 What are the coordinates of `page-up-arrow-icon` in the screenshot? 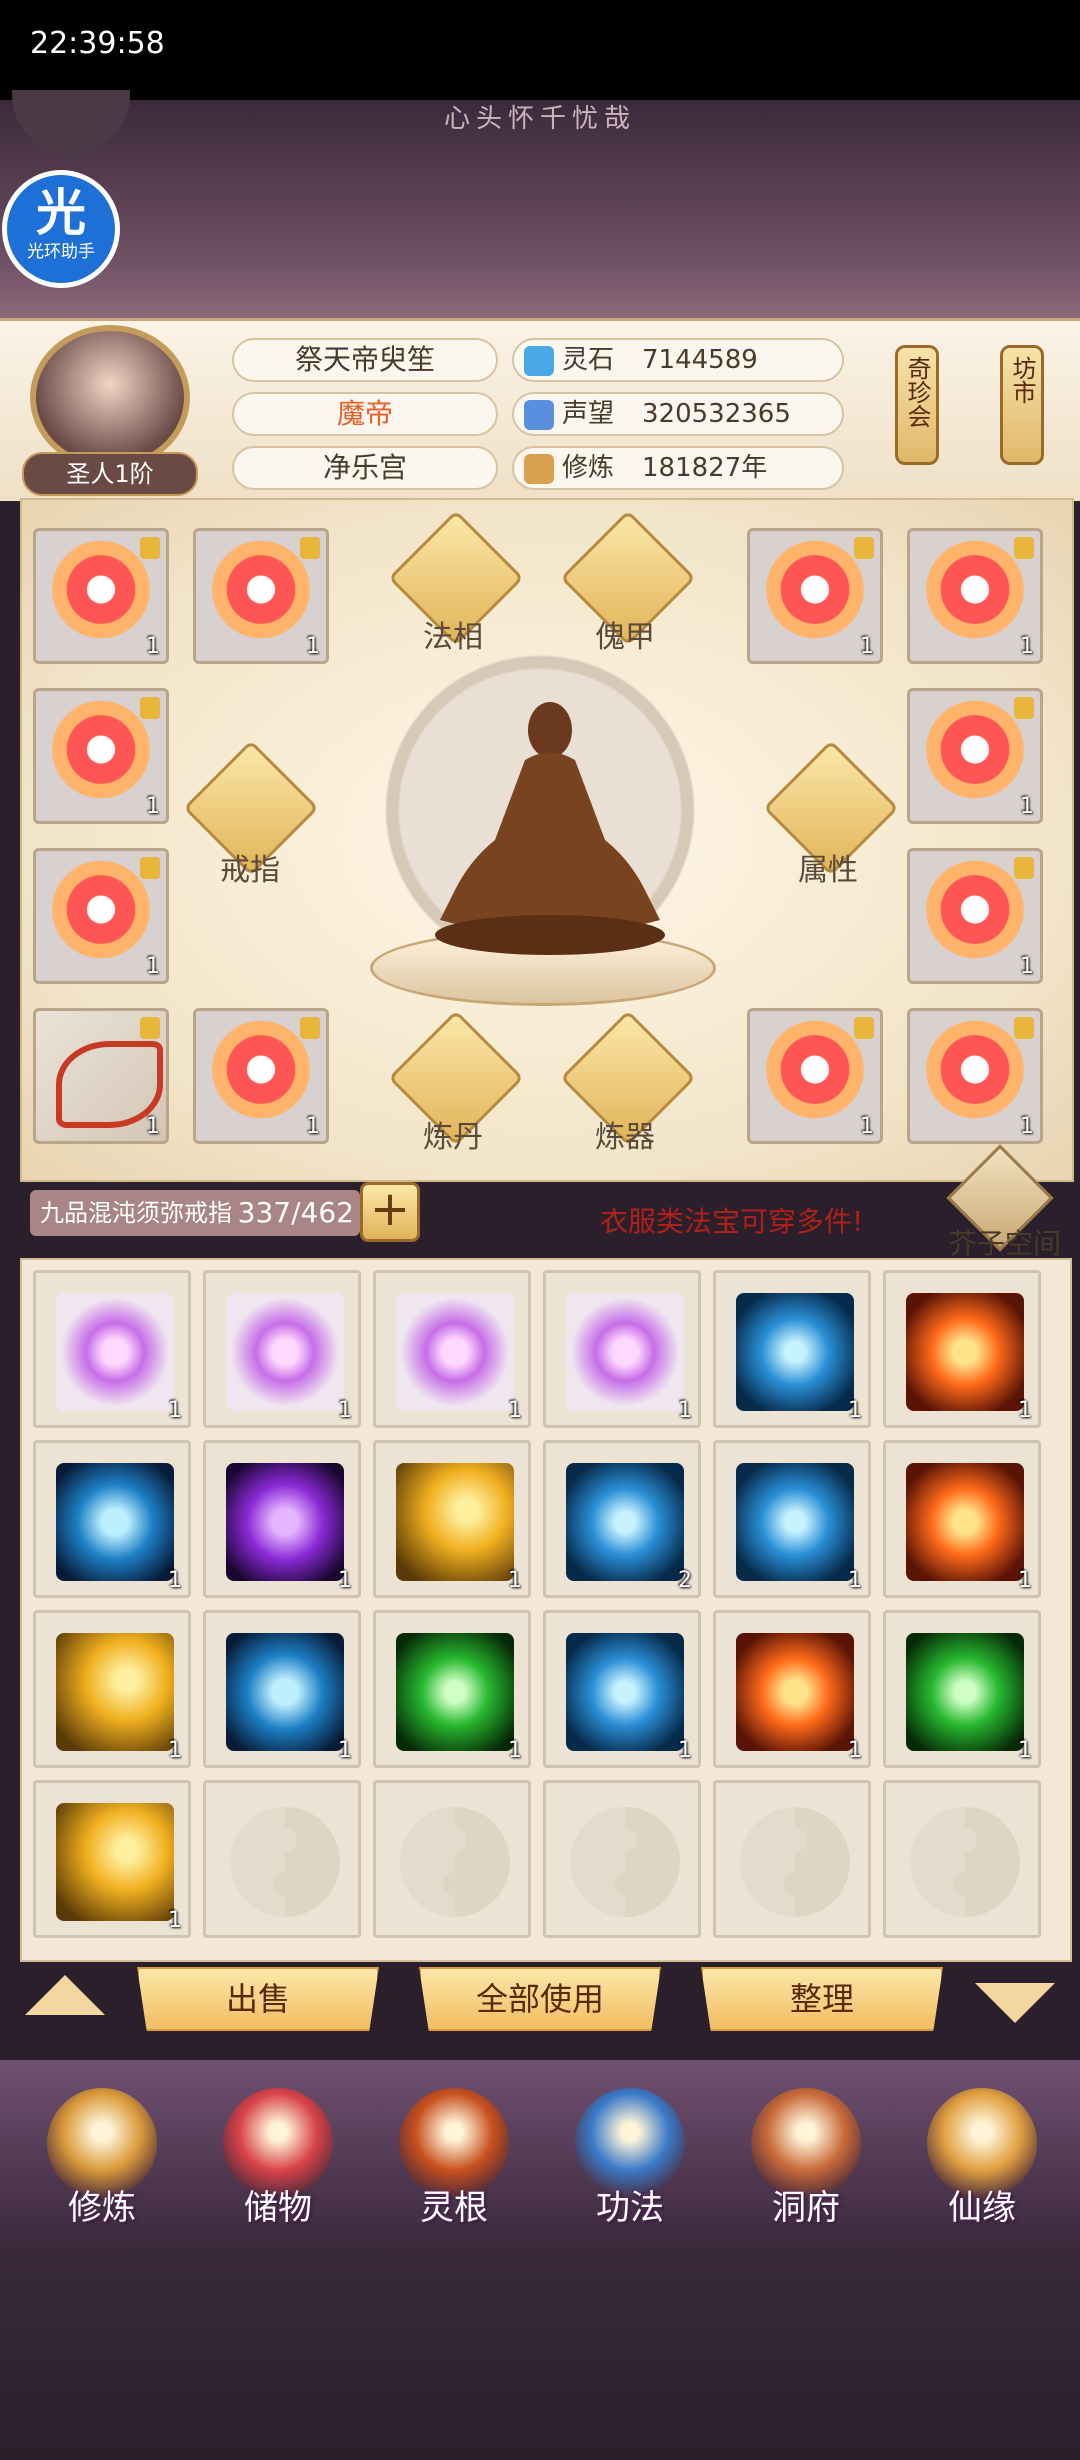 It's located at (65, 1995).